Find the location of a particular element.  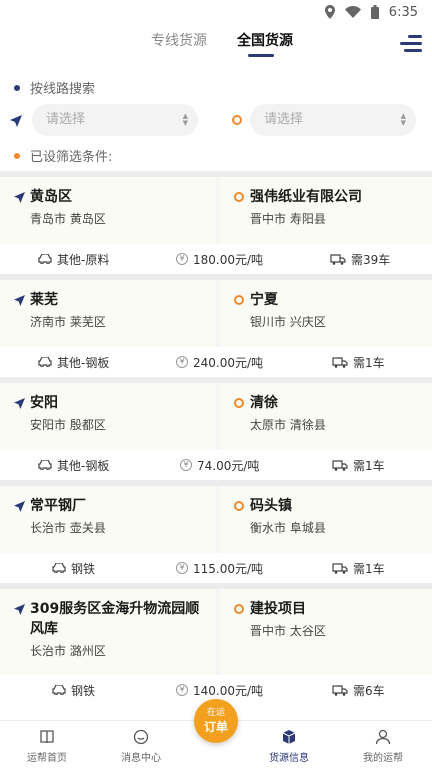

destination-region: 晋中市 寿阳县 is located at coordinates (288, 219).